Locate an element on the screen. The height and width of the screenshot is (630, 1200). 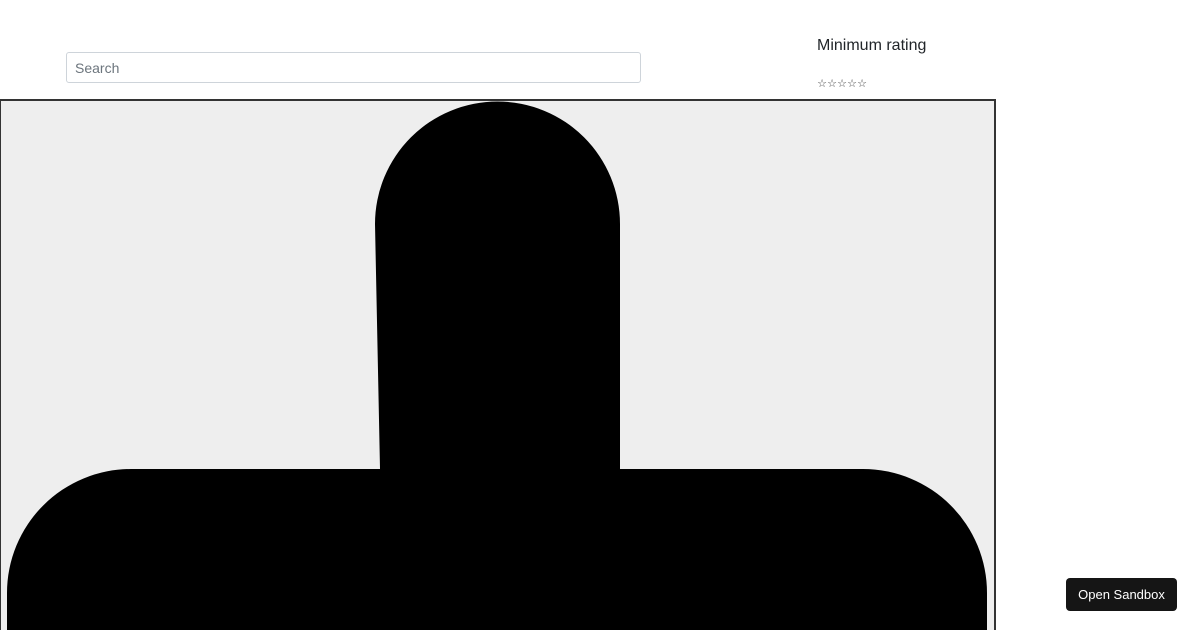
star-rating-selector: ☆ ☆ ☆ ☆ ☆ is located at coordinates (917, 84).